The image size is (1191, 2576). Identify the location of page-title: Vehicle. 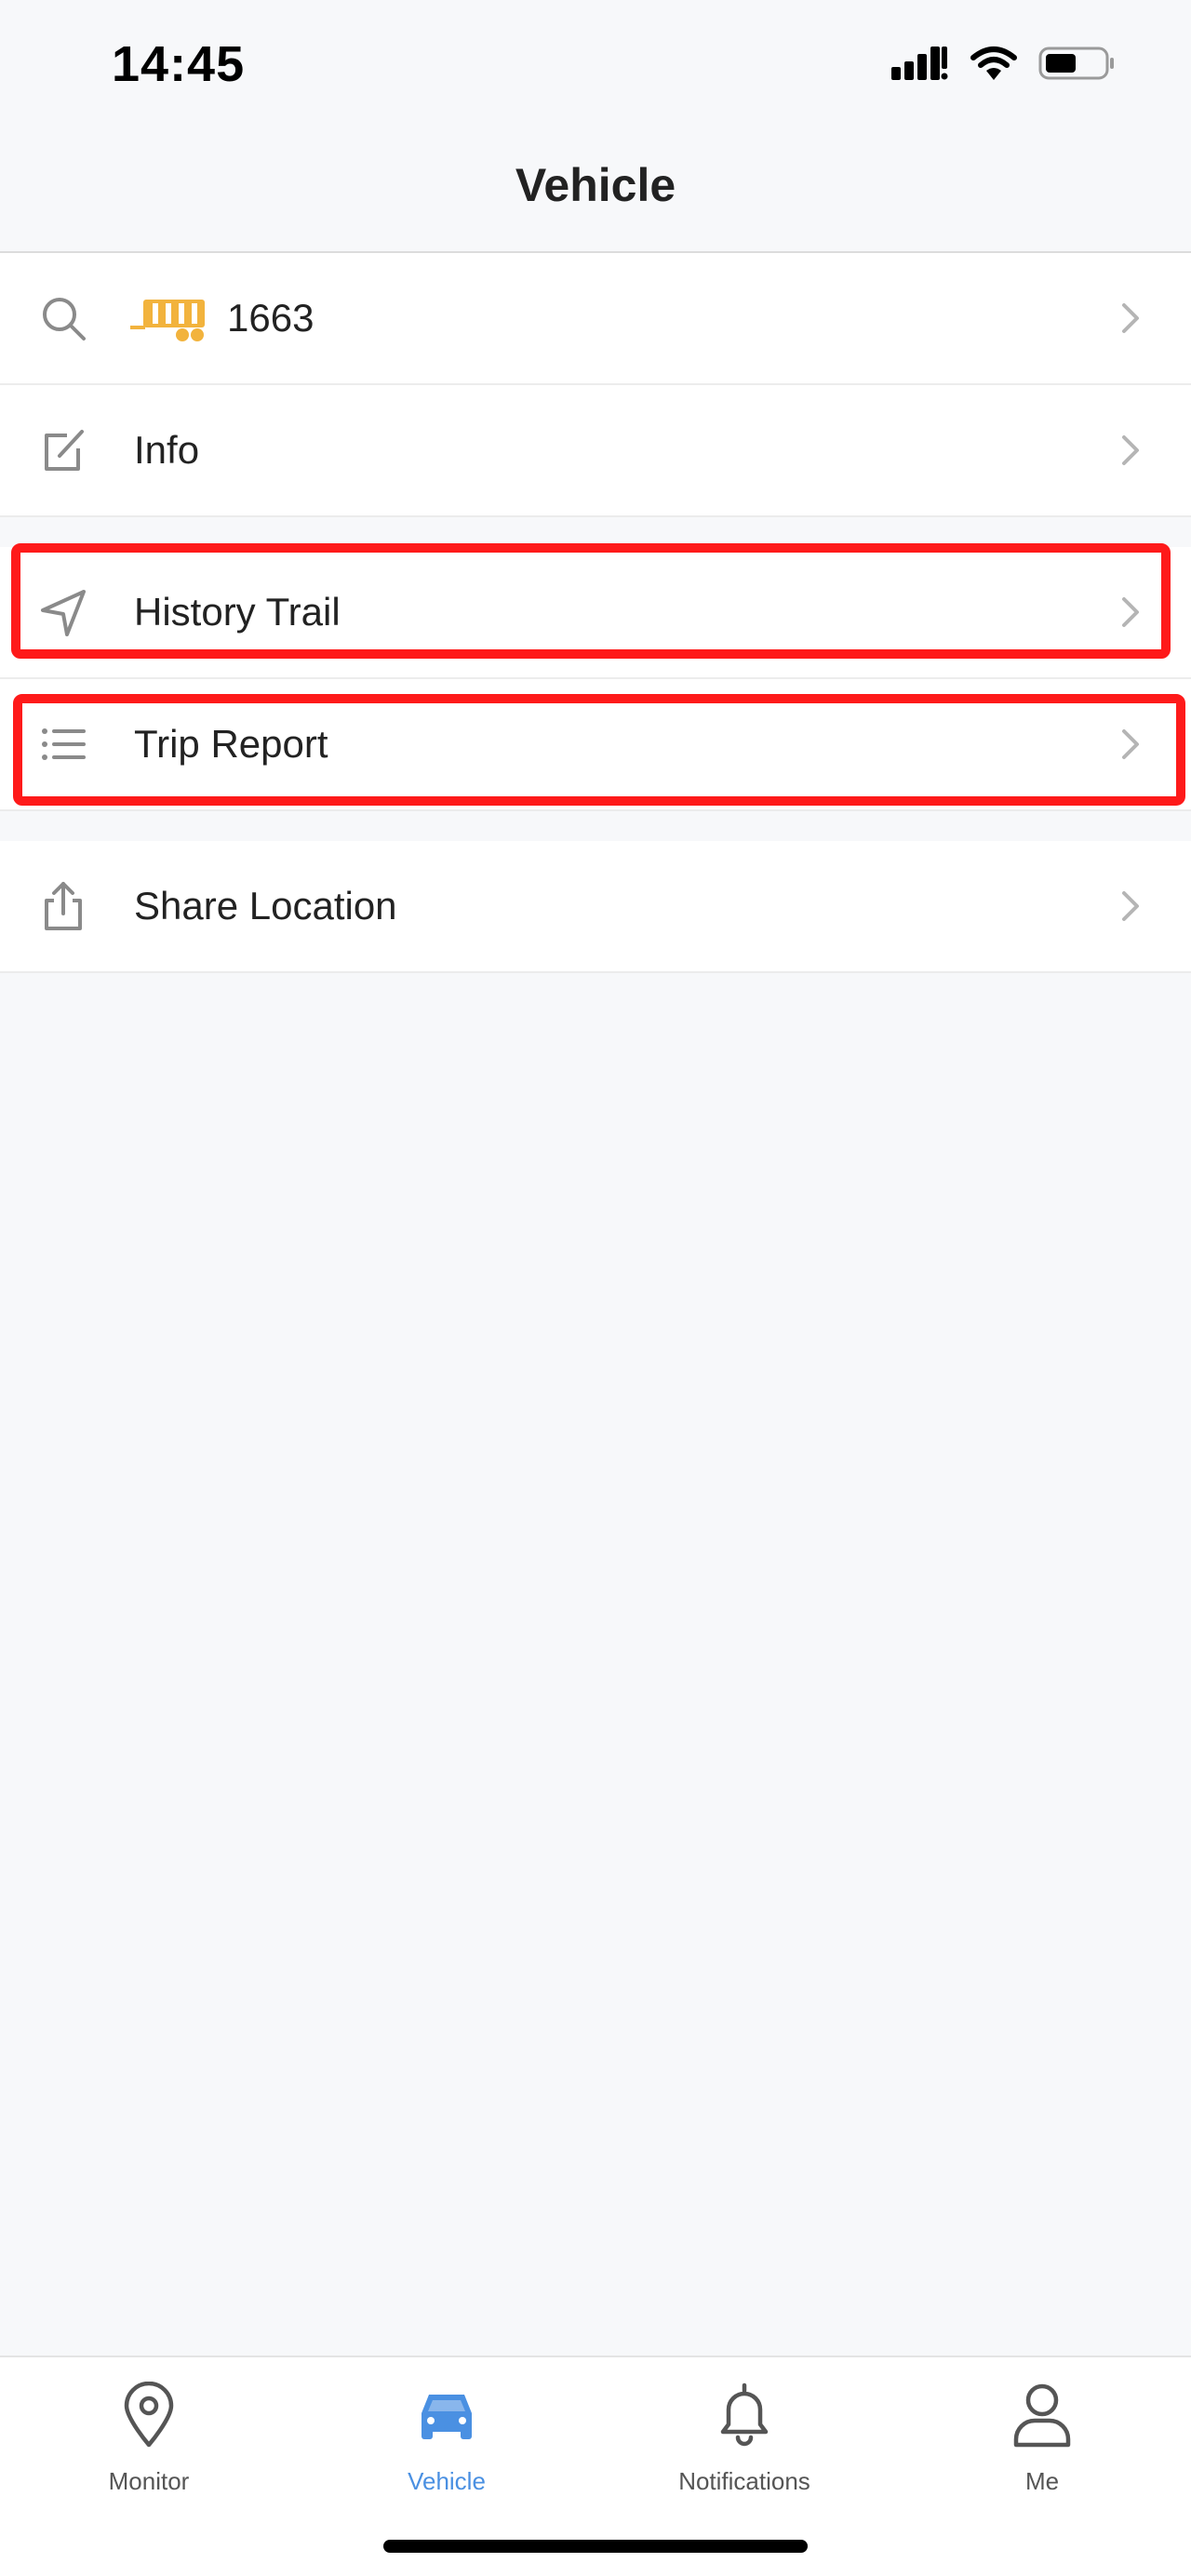
(595, 185).